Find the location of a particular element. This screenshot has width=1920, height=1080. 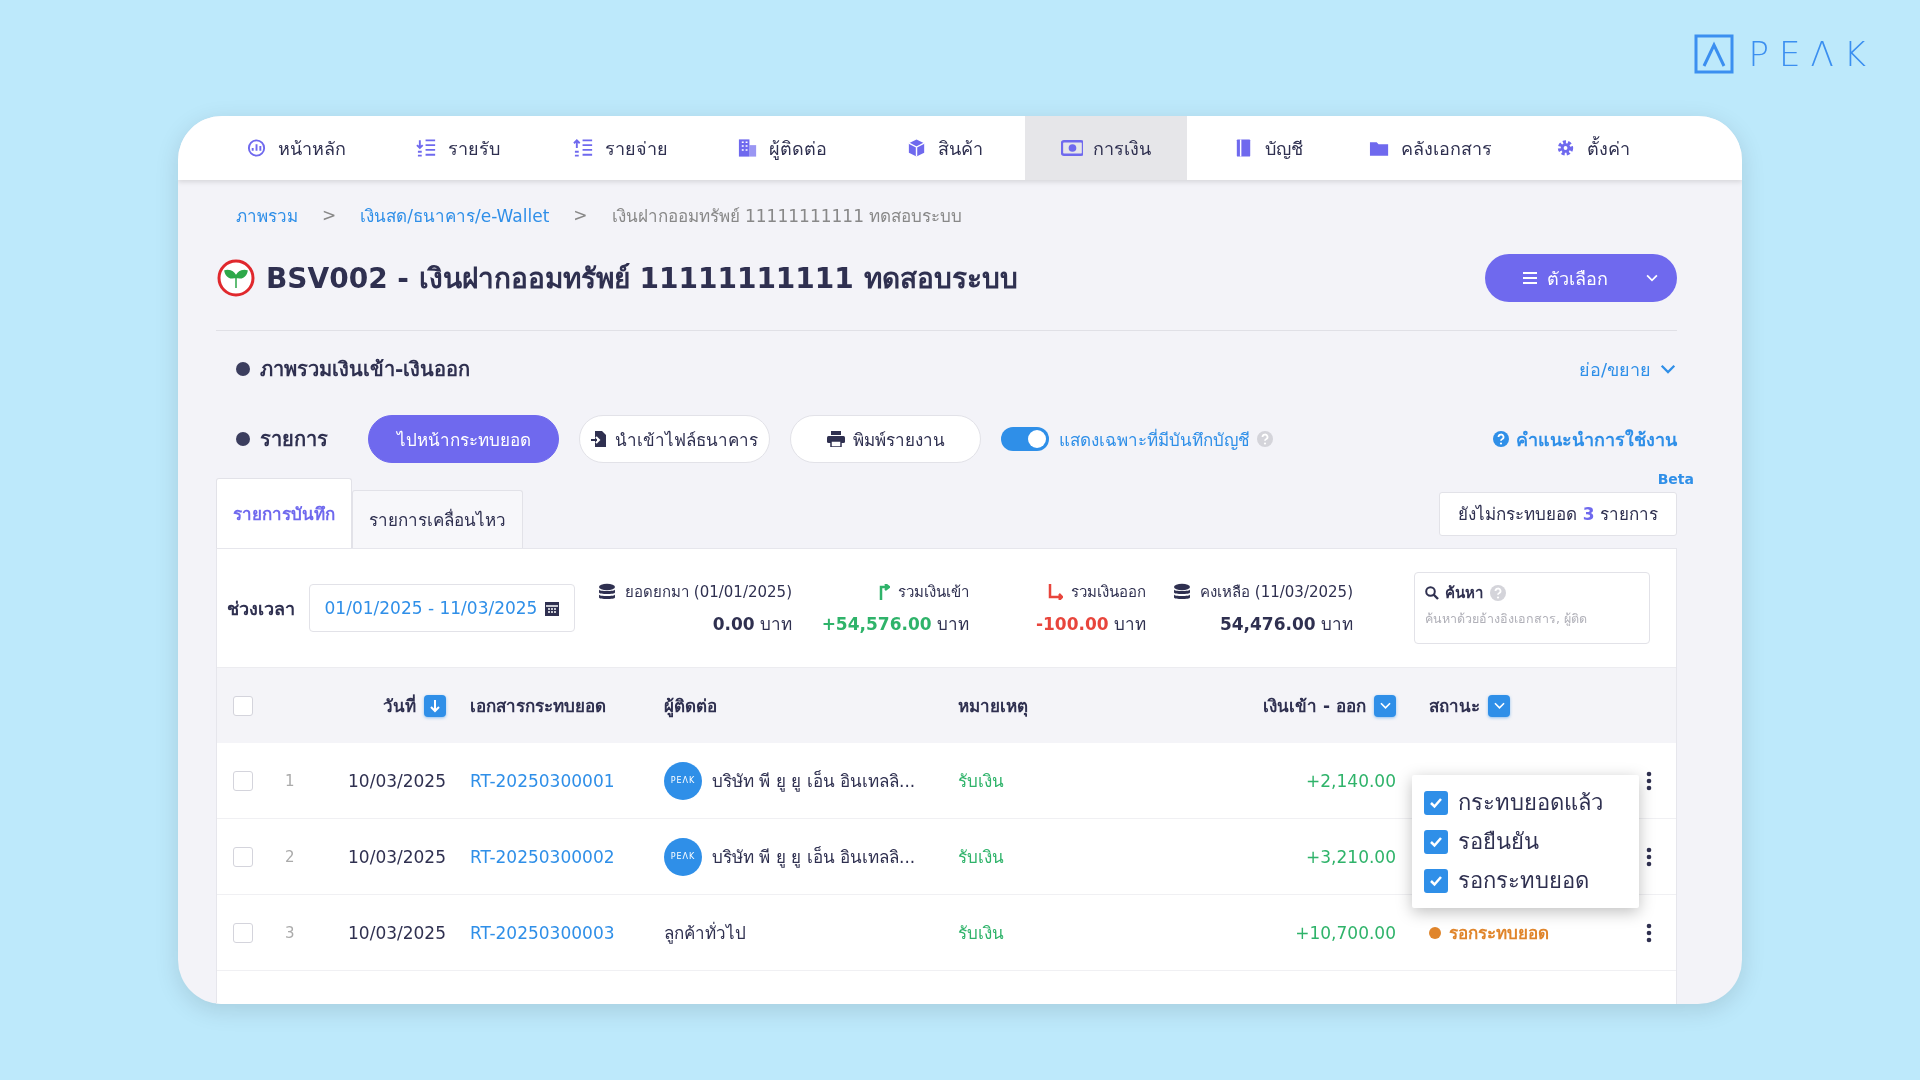

nav-tab: หน้าหลัก is located at coordinates (296, 148).